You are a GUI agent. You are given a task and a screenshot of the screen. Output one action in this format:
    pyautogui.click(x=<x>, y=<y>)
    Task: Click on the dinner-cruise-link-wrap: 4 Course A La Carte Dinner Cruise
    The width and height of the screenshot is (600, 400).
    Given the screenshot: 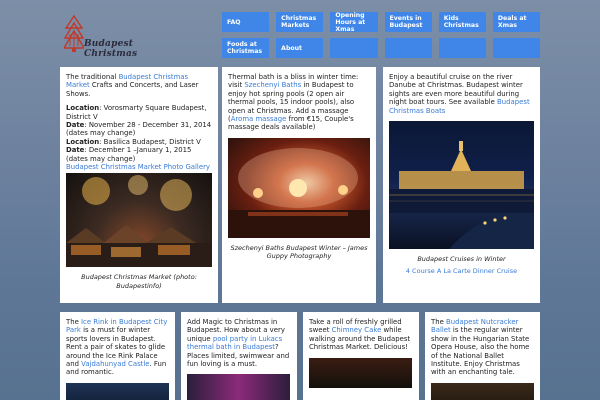 What is the action you would take?
    pyautogui.click(x=461, y=271)
    